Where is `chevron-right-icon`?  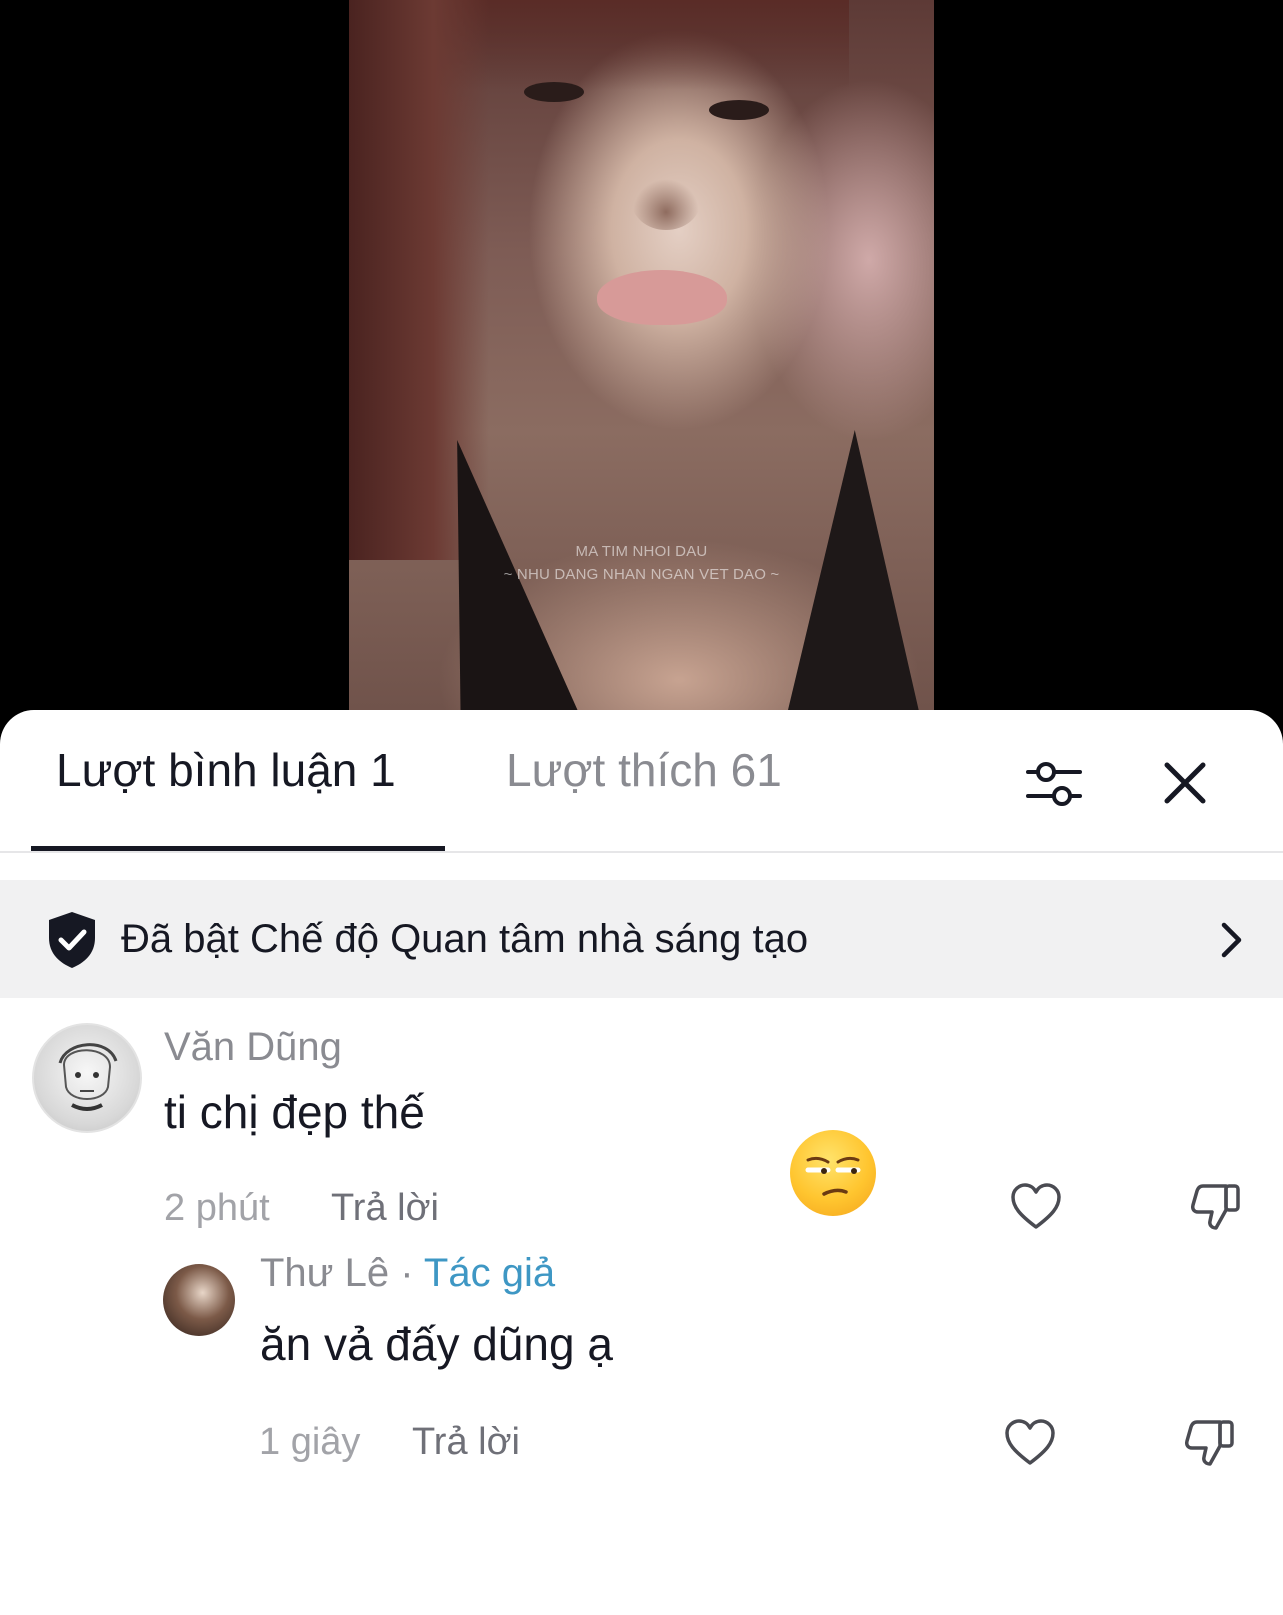 chevron-right-icon is located at coordinates (1231, 940).